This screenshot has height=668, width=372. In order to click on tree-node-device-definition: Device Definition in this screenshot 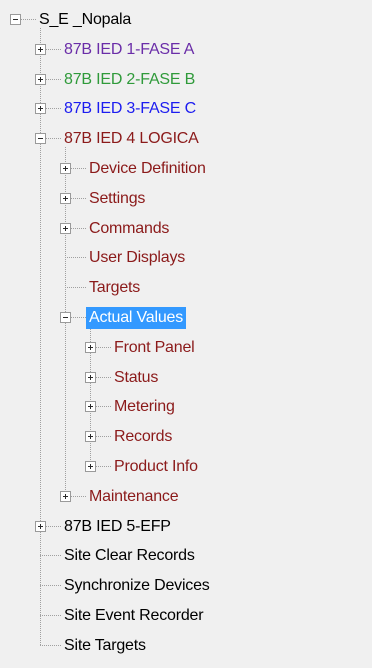, I will do `click(186, 169)`.